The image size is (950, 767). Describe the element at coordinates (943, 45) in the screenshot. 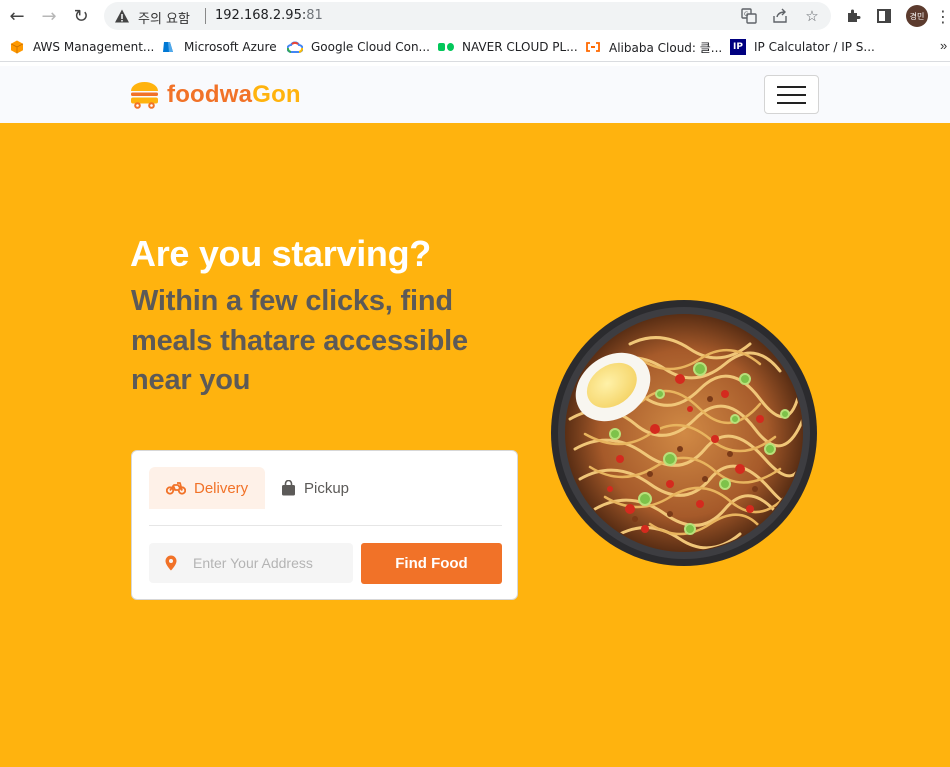

I see `more-bookmarks-icon: »` at that location.